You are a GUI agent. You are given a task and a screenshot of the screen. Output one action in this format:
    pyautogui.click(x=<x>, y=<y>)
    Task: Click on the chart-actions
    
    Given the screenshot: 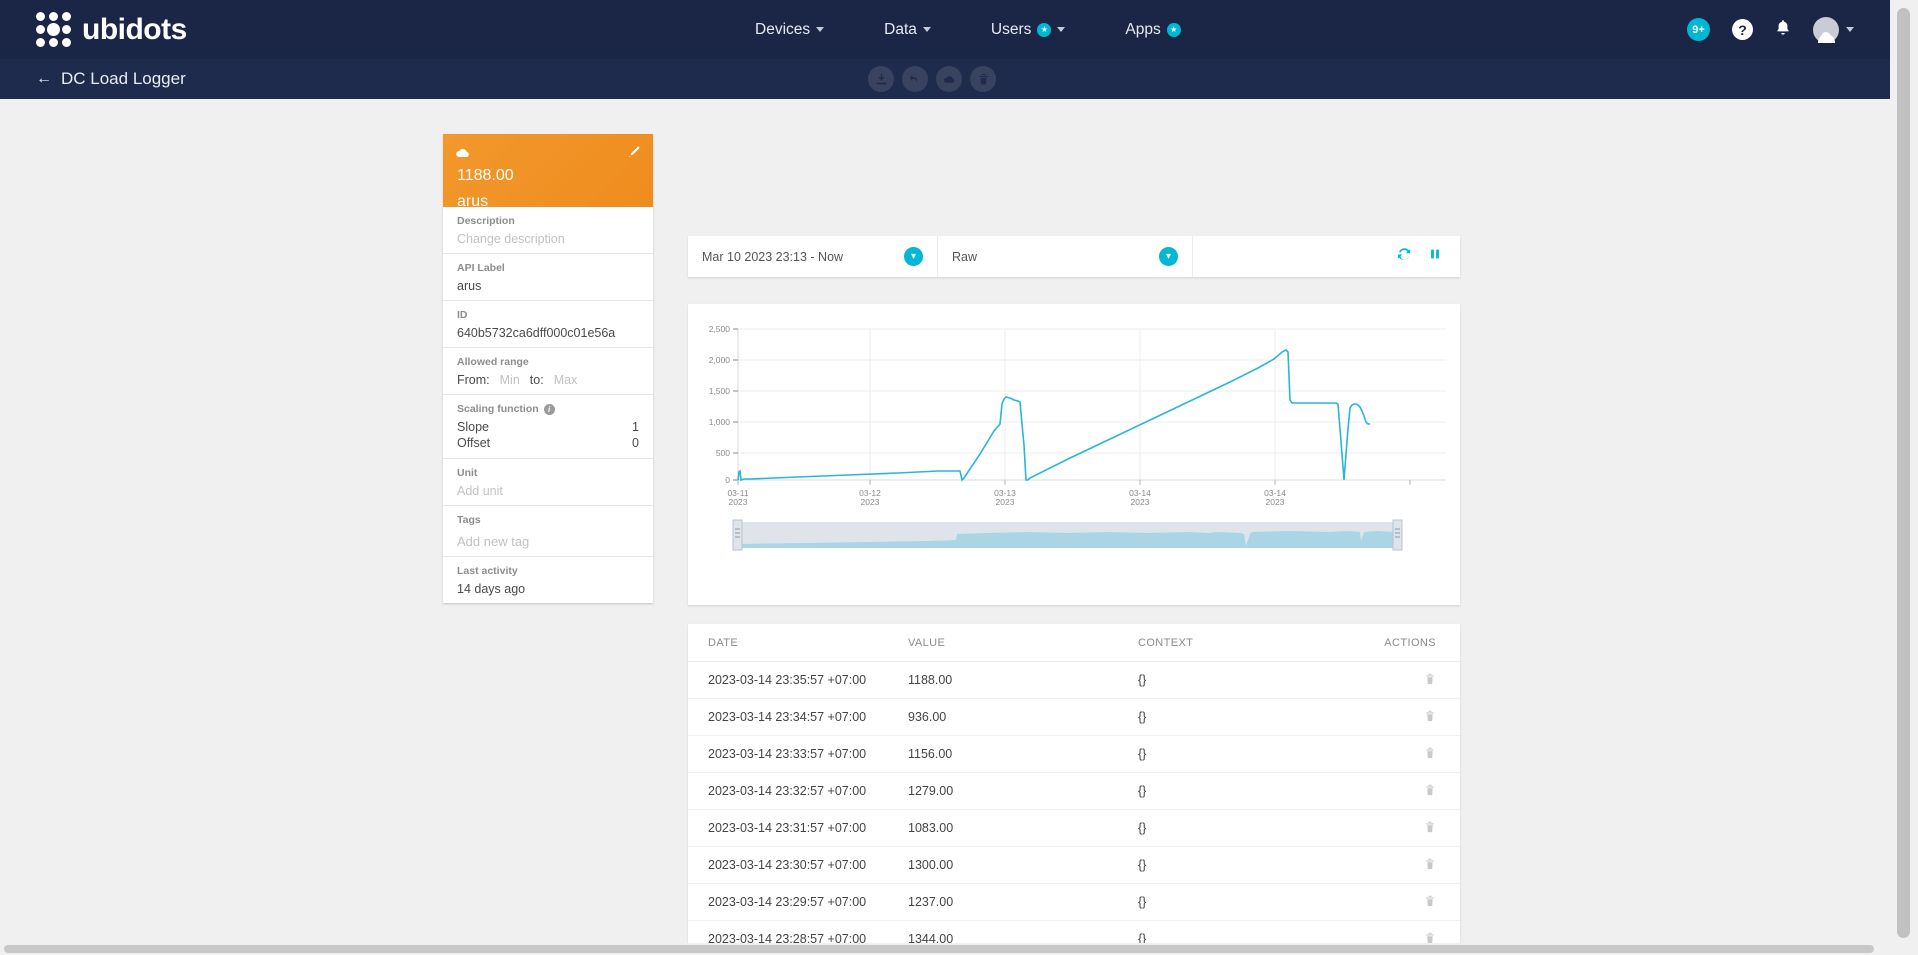 What is the action you would take?
    pyautogui.click(x=1428, y=256)
    